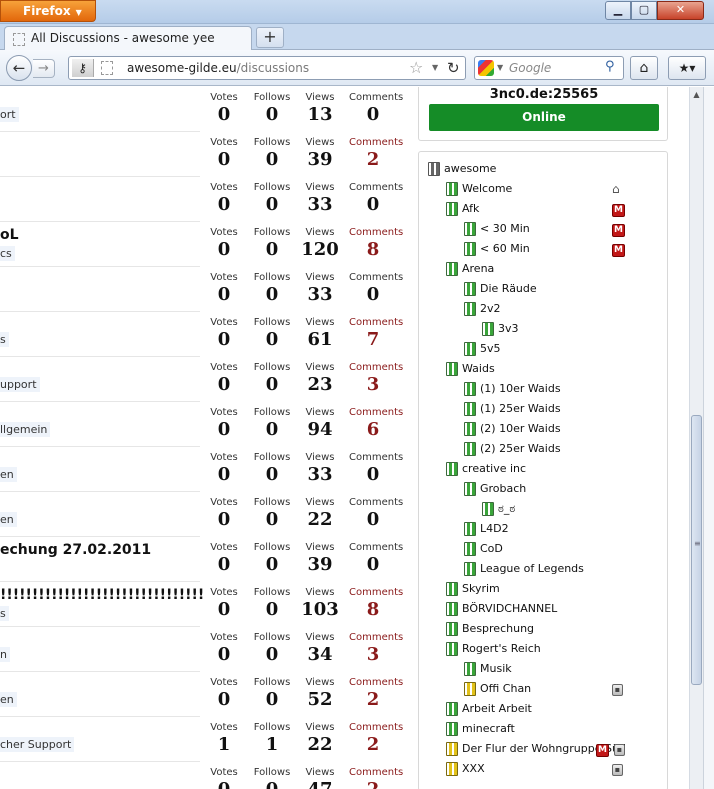 The width and height of the screenshot is (714, 789). I want to click on minimize-button: ▁, so click(618, 10).